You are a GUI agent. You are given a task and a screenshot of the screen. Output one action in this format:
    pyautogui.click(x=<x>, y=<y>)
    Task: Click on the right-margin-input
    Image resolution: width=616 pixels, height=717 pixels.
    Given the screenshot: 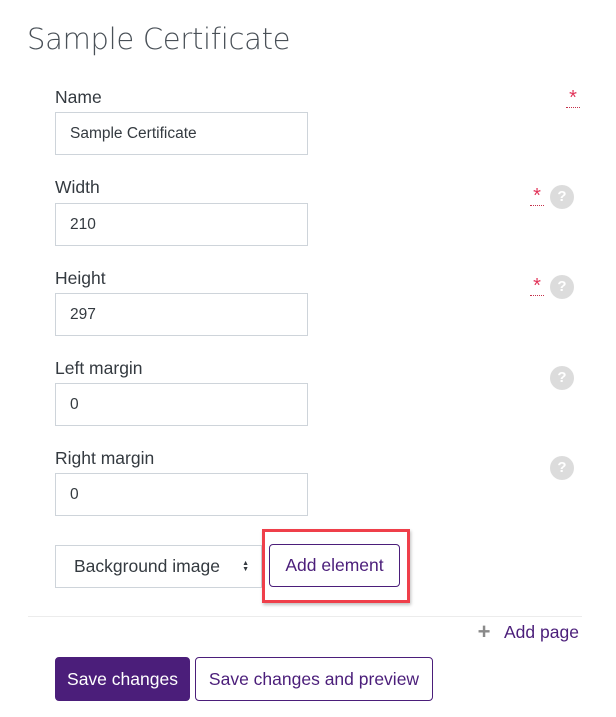 What is the action you would take?
    pyautogui.click(x=181, y=494)
    